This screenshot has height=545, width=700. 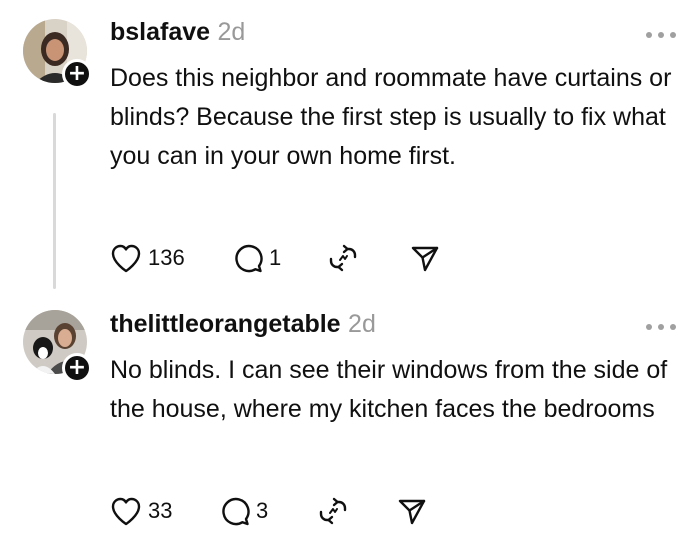 I want to click on reply-button: 1, so click(x=257, y=258).